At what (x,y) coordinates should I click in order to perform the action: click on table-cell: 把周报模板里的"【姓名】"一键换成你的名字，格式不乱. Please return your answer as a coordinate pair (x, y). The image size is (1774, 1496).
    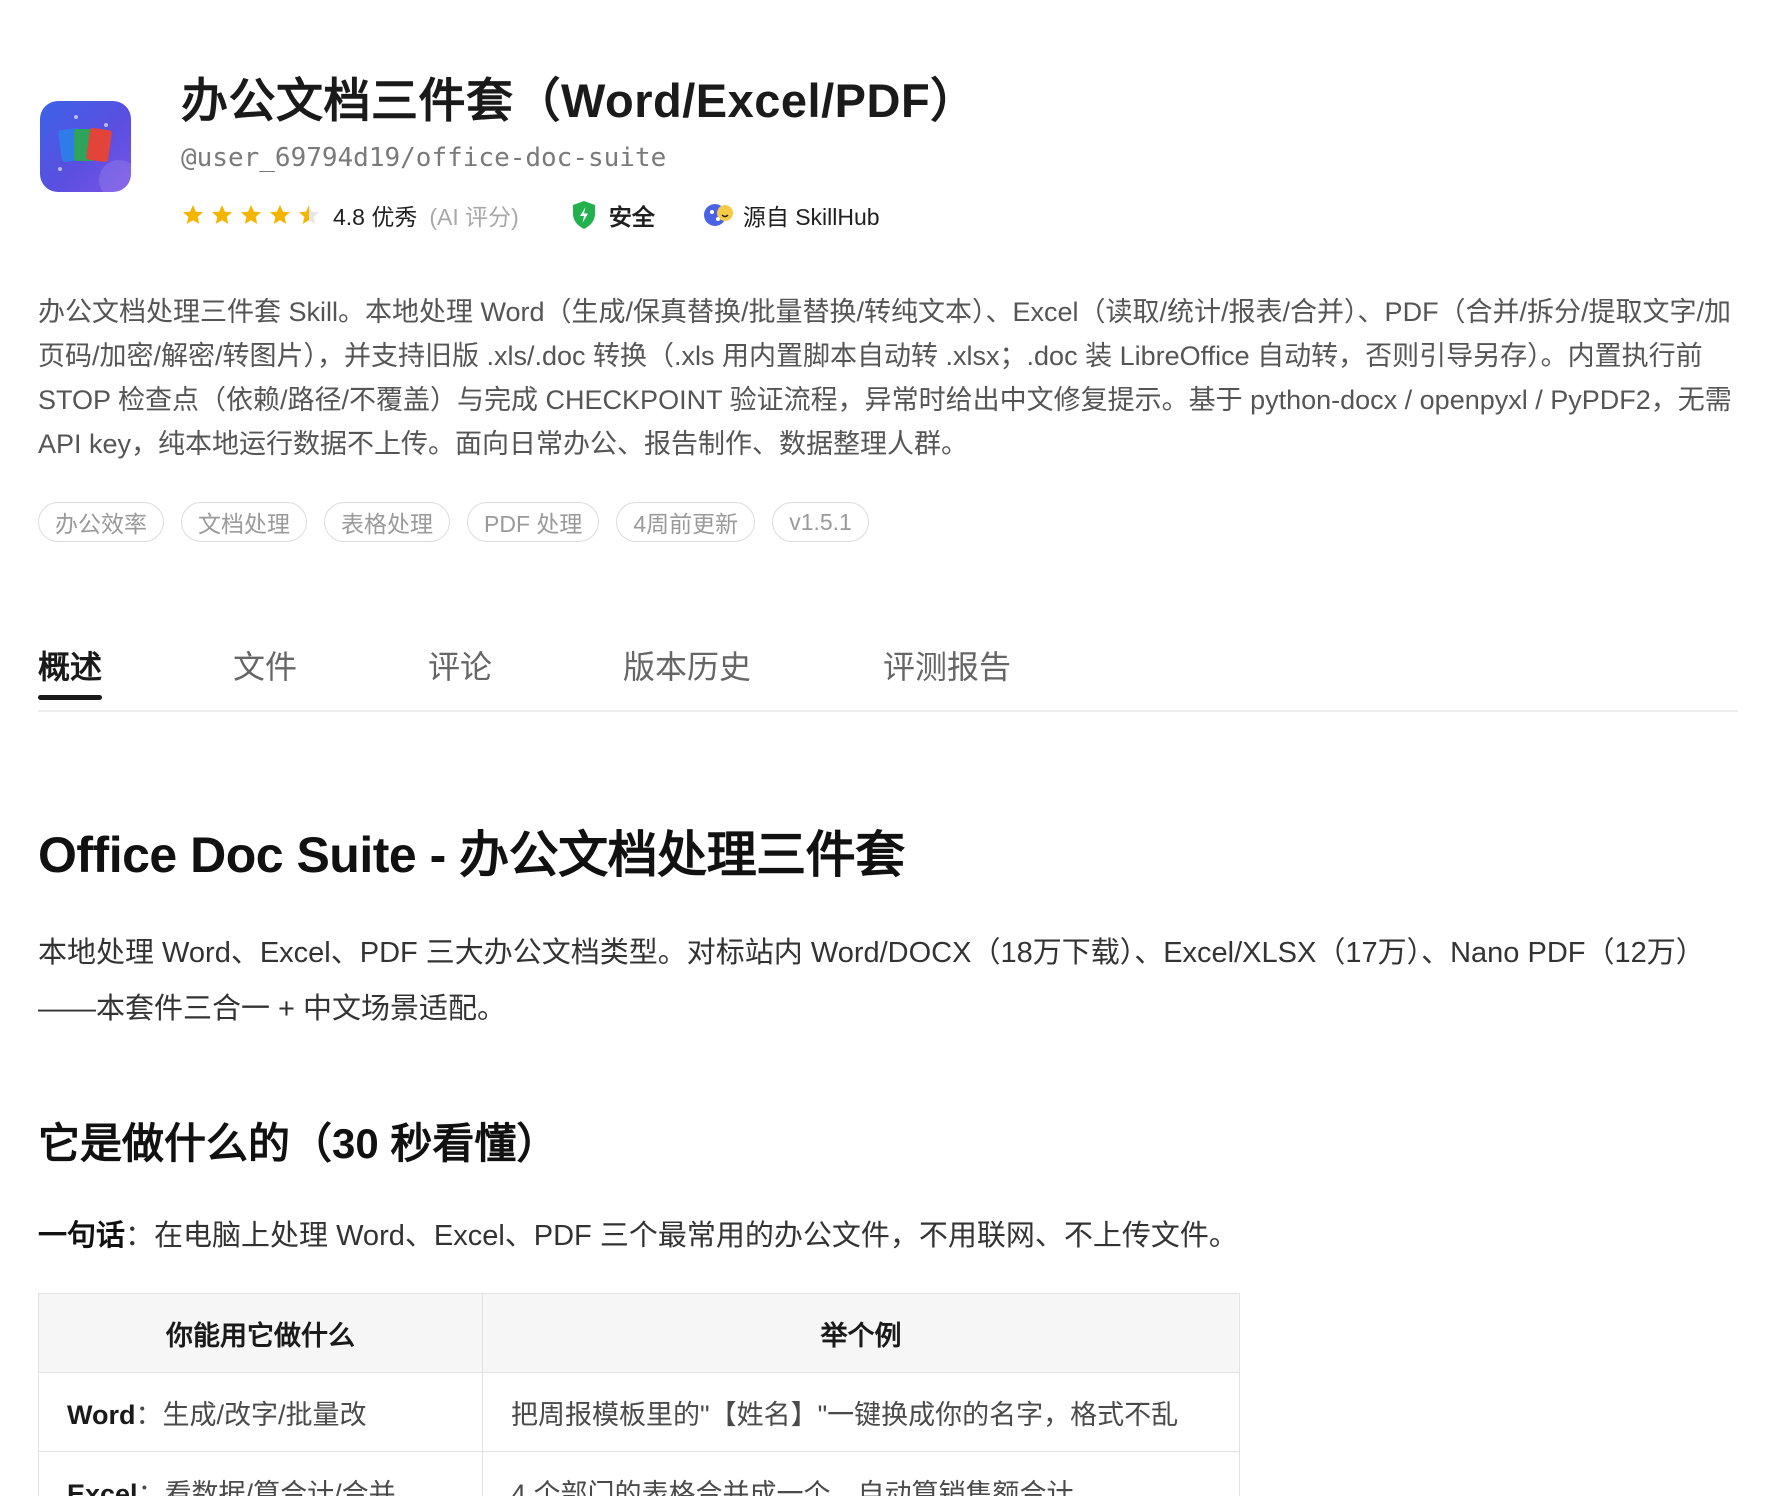
    Looking at the image, I should click on (861, 1412).